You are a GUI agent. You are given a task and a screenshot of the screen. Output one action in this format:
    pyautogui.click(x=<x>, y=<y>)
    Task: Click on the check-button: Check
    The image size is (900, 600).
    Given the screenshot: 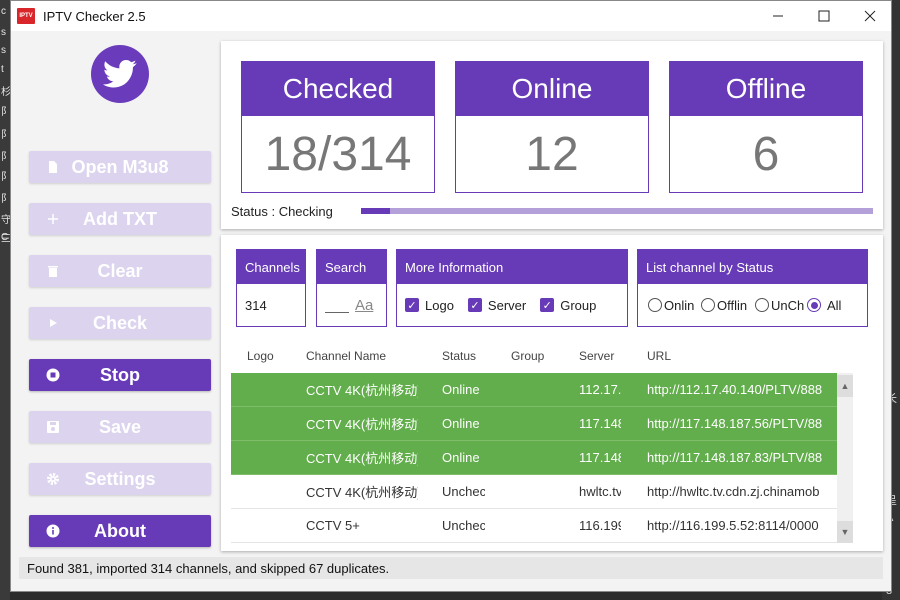 What is the action you would take?
    pyautogui.click(x=120, y=323)
    